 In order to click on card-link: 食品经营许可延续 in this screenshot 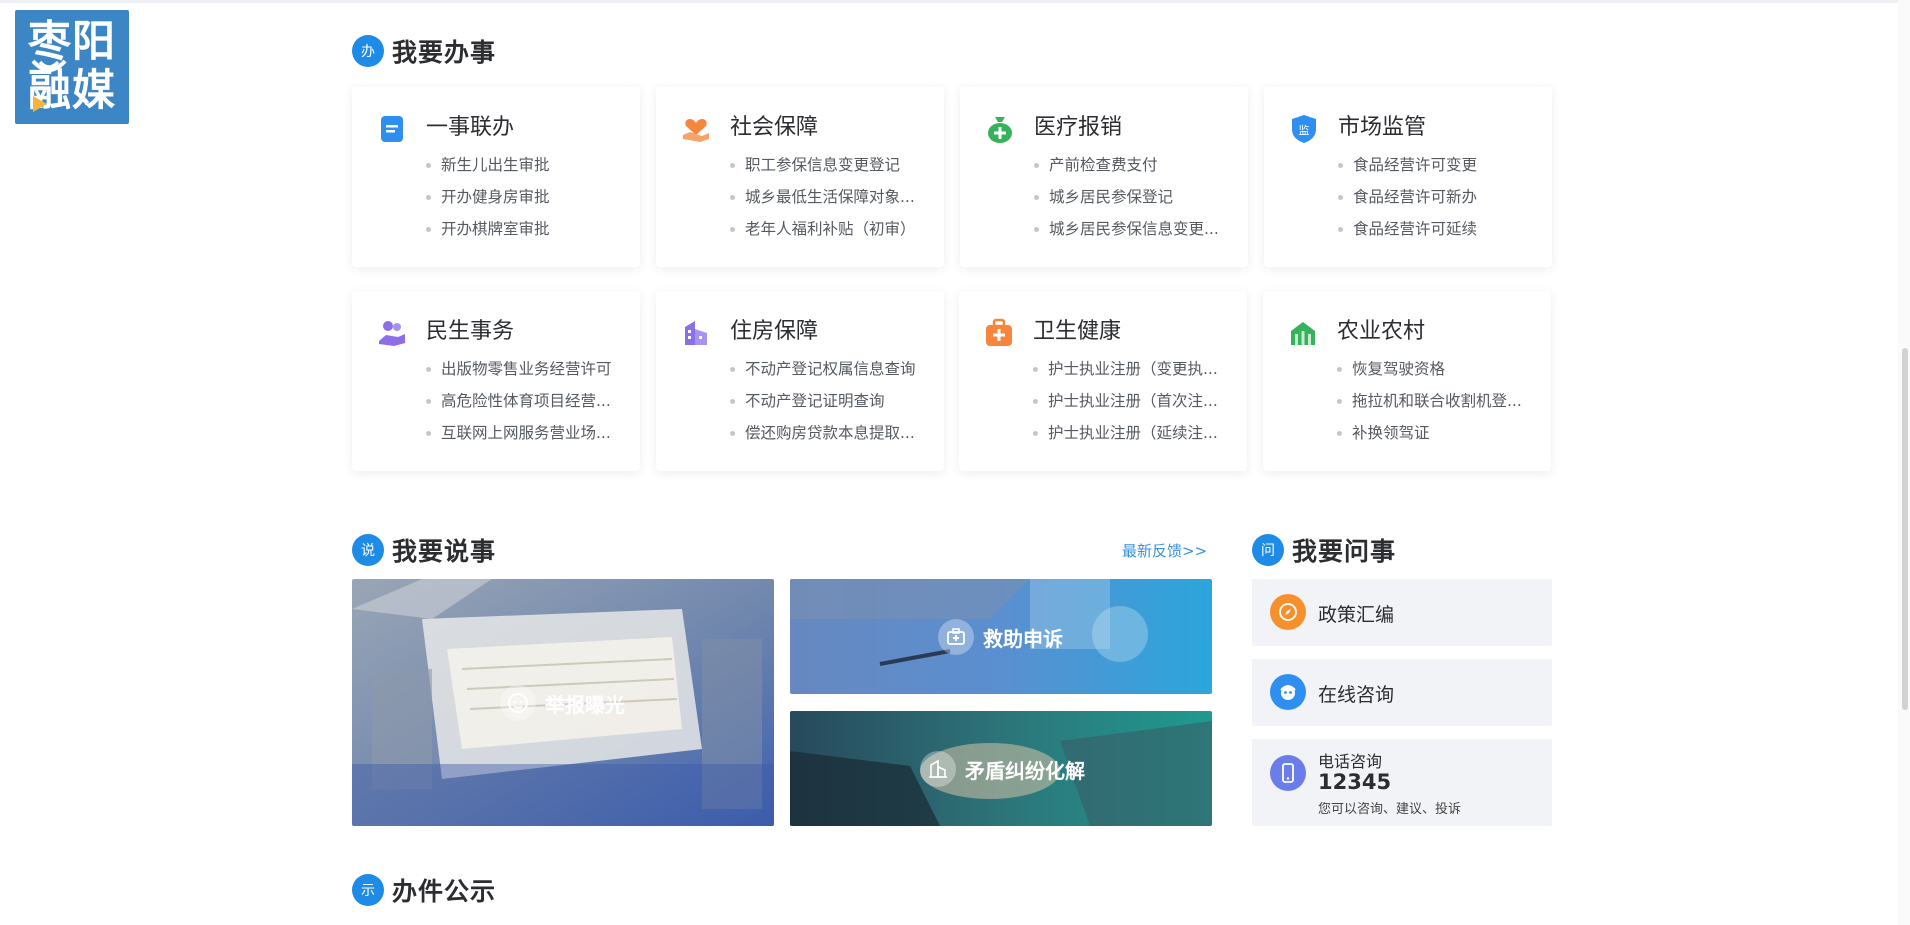, I will do `click(1445, 229)`.